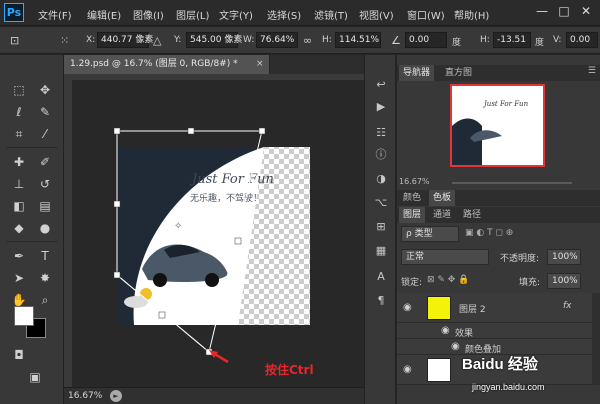 The image size is (600, 404). I want to click on properties-panel-icon: ☷, so click(381, 133).